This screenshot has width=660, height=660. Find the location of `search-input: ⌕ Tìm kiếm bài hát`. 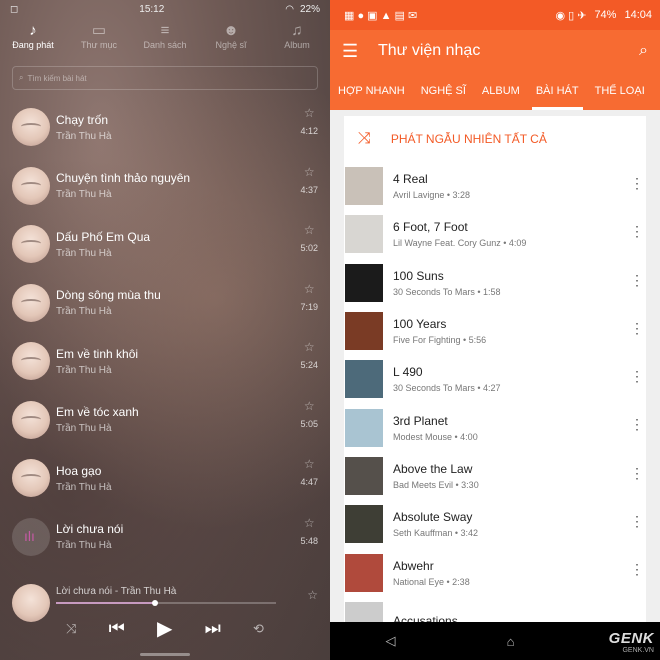

search-input: ⌕ Tìm kiếm bài hát is located at coordinates (165, 78).